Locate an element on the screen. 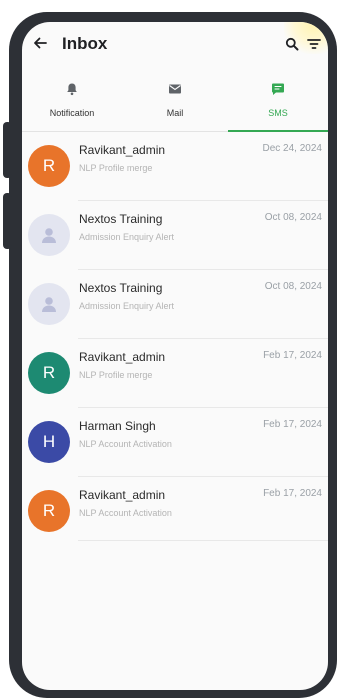 The height and width of the screenshot is (700, 337). bell-icon is located at coordinates (72, 89).